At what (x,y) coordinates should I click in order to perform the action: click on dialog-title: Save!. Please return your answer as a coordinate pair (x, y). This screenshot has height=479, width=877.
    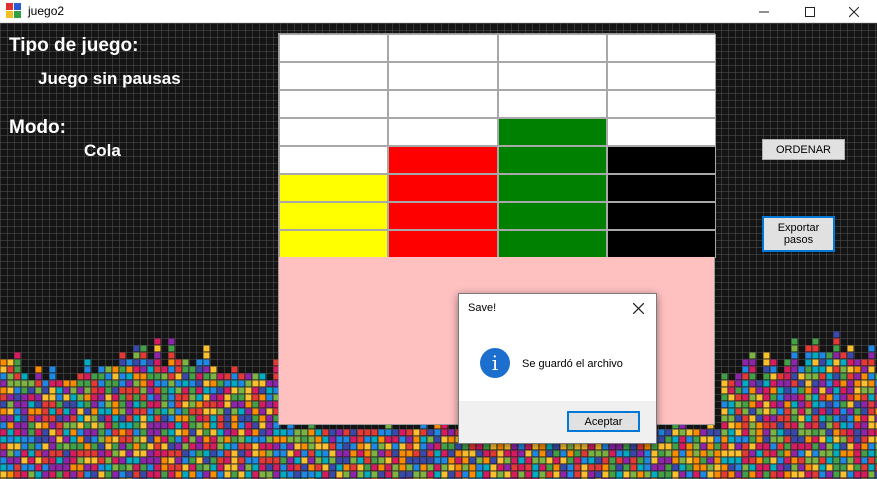
    Looking at the image, I should click on (482, 308).